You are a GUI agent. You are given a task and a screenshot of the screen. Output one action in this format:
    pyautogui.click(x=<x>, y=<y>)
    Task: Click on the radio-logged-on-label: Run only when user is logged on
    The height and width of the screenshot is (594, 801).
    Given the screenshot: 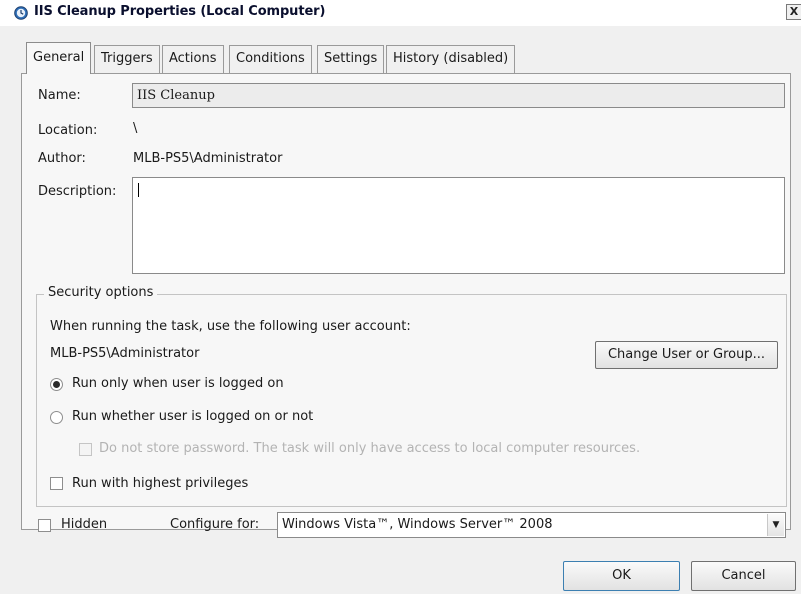 What is the action you would take?
    pyautogui.click(x=178, y=383)
    